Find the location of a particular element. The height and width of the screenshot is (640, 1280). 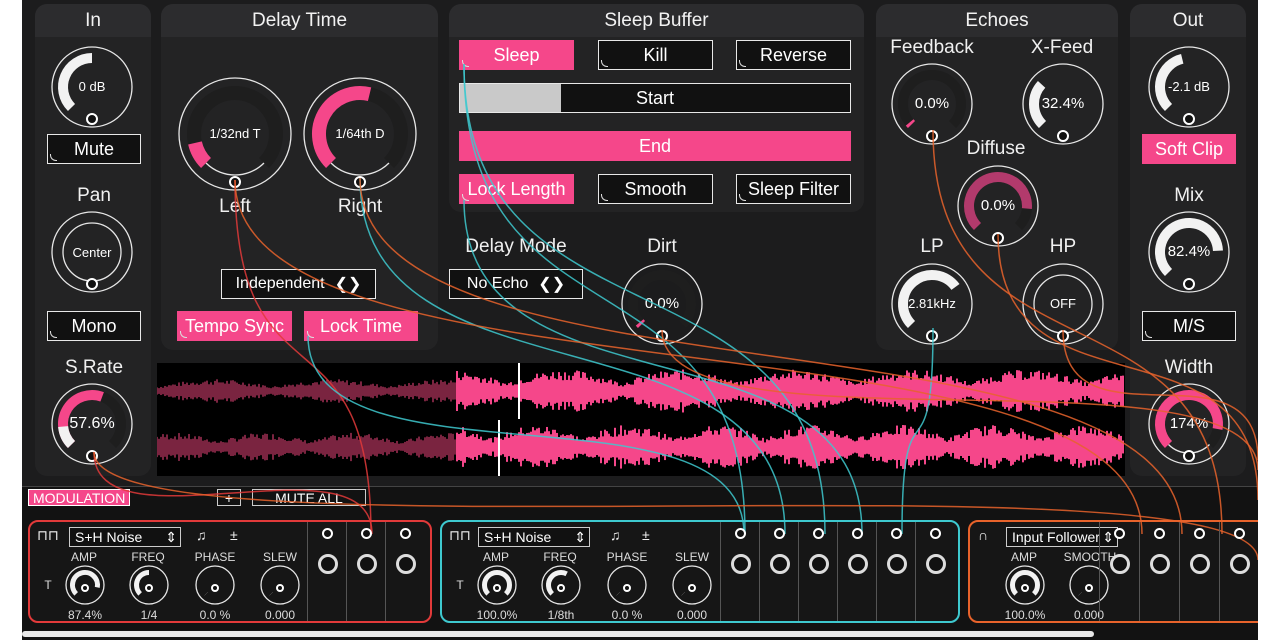

srate-knob: 57.6% is located at coordinates (92, 424).